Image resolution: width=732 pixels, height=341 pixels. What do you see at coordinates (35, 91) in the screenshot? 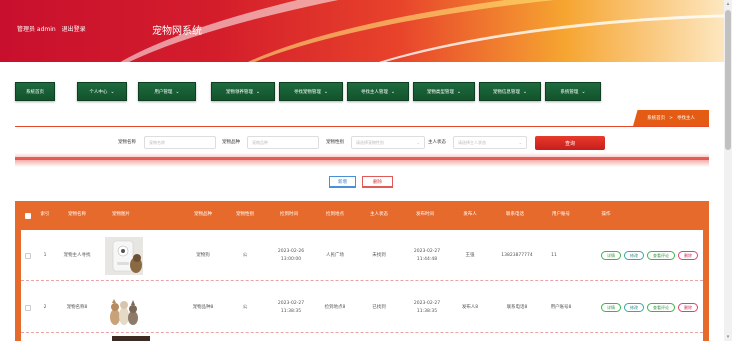
I see `nav-home: 系统首页` at bounding box center [35, 91].